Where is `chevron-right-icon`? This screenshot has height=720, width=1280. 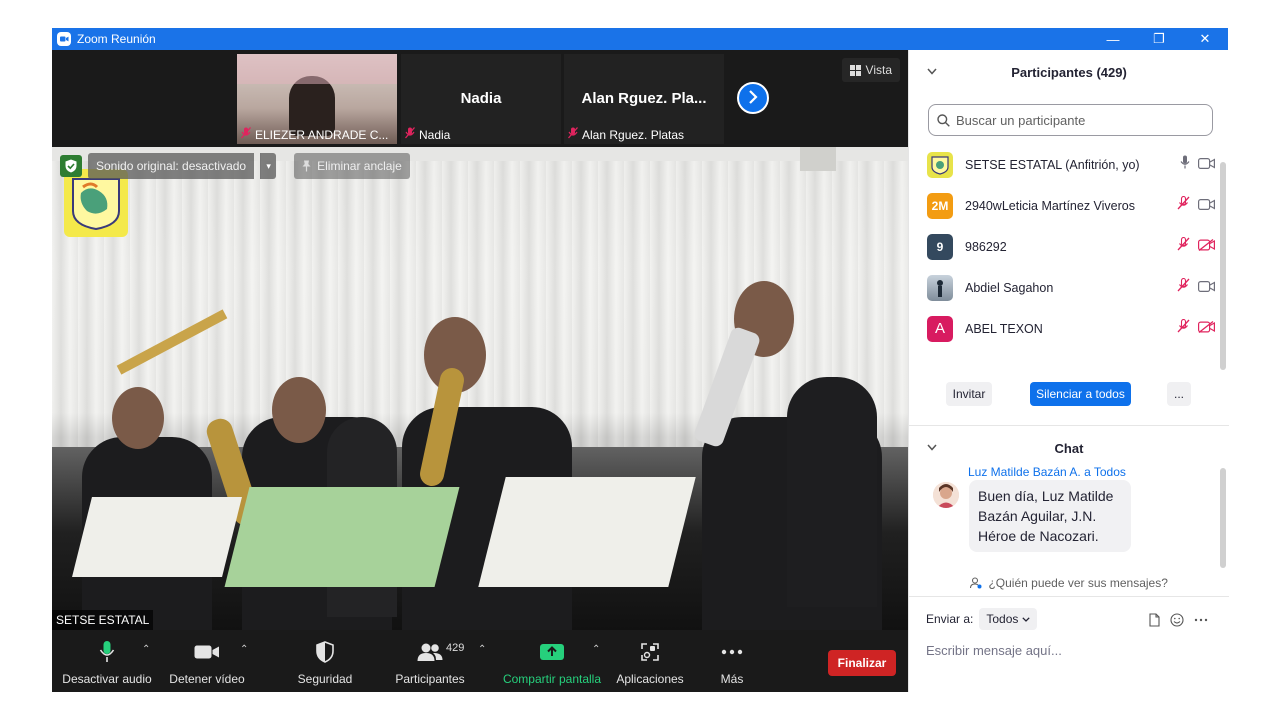
chevron-right-icon is located at coordinates (753, 98).